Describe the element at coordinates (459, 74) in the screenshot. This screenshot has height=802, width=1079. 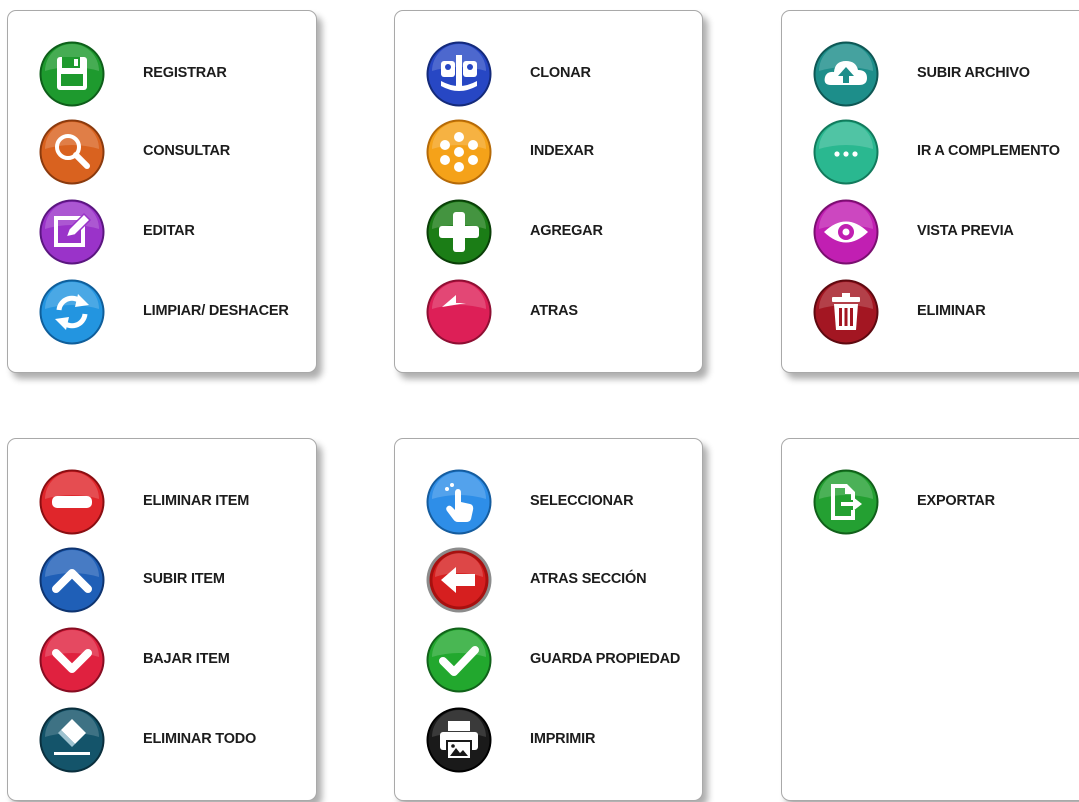
I see `clone-icon` at that location.